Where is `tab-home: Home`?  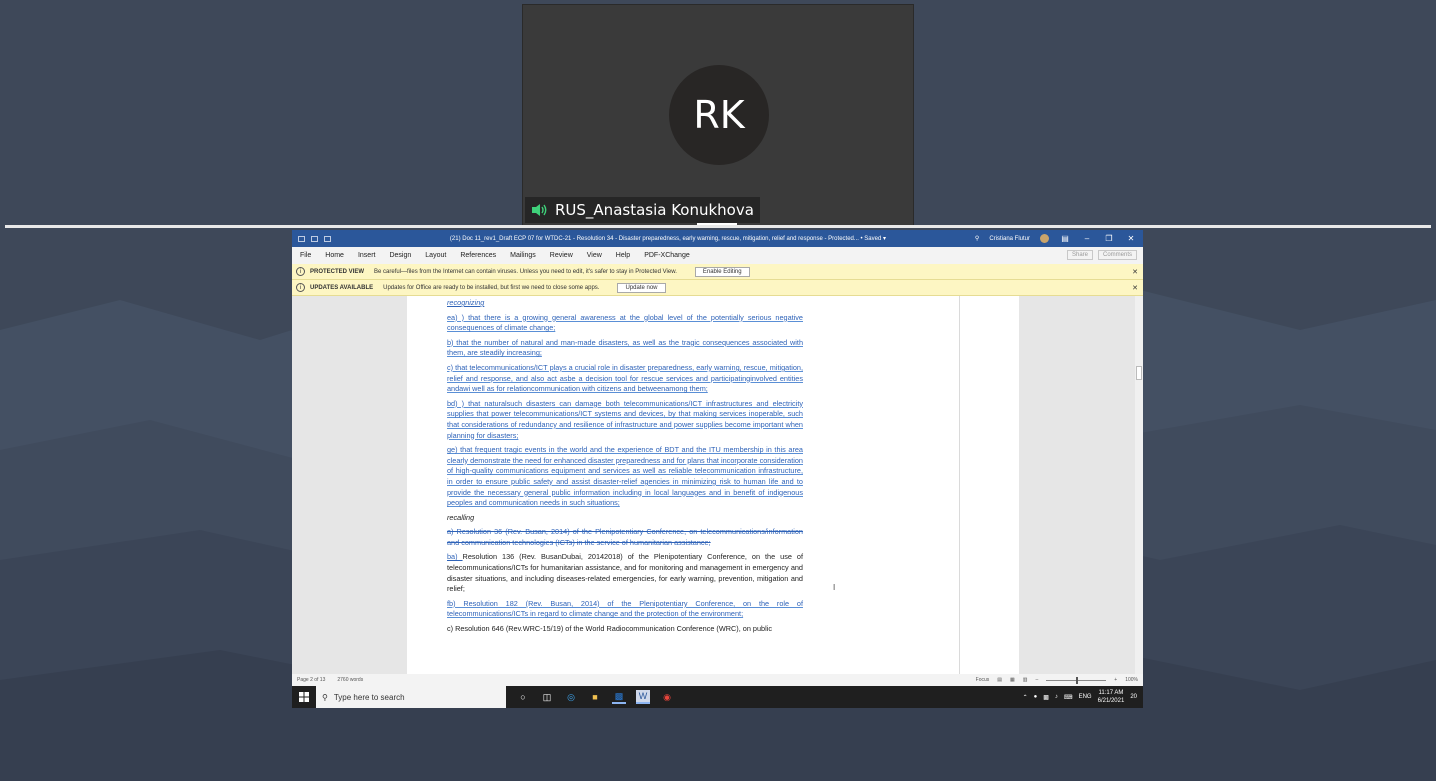
tab-home: Home is located at coordinates (334, 255).